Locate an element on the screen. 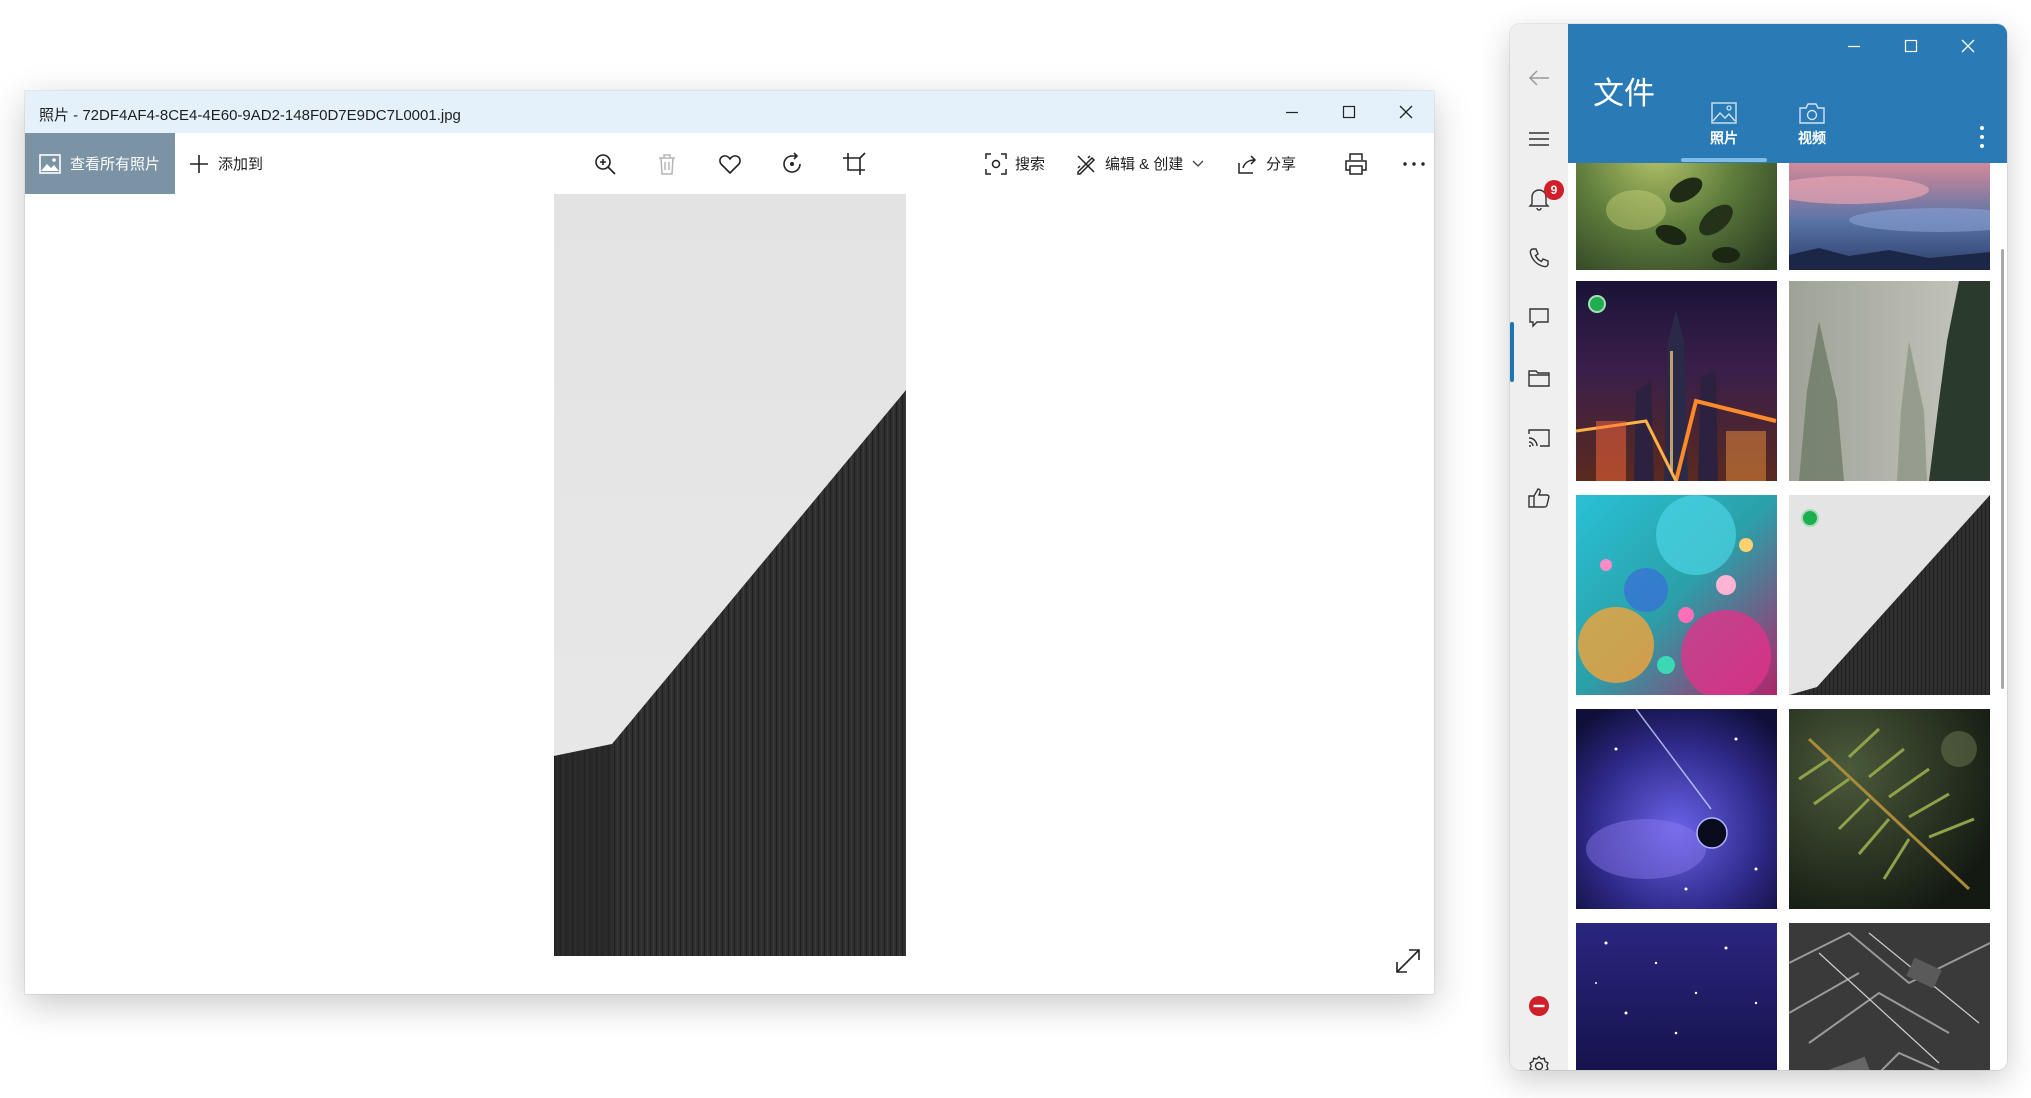 This screenshot has height=1098, width=2031. share-button: 分享 is located at coordinates (1266, 163).